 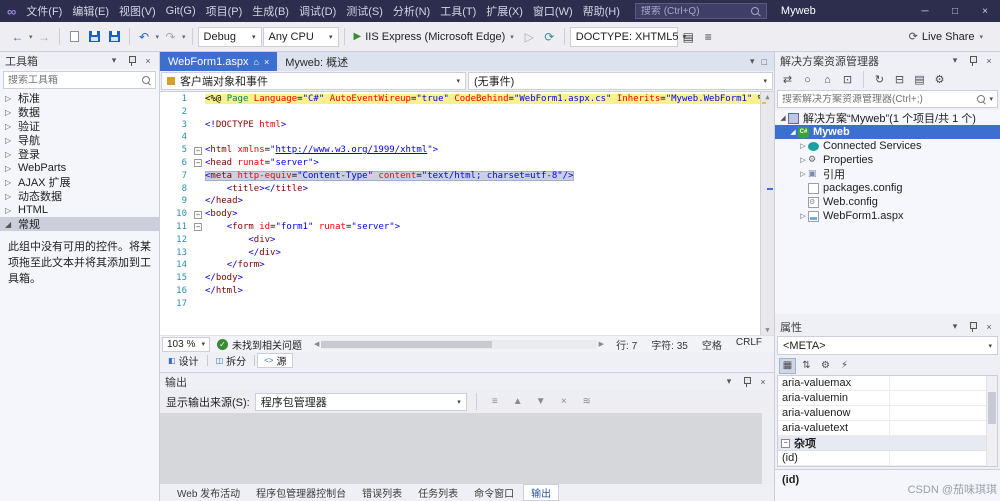 I want to click on clear-all-icon: ×, so click(x=564, y=402).